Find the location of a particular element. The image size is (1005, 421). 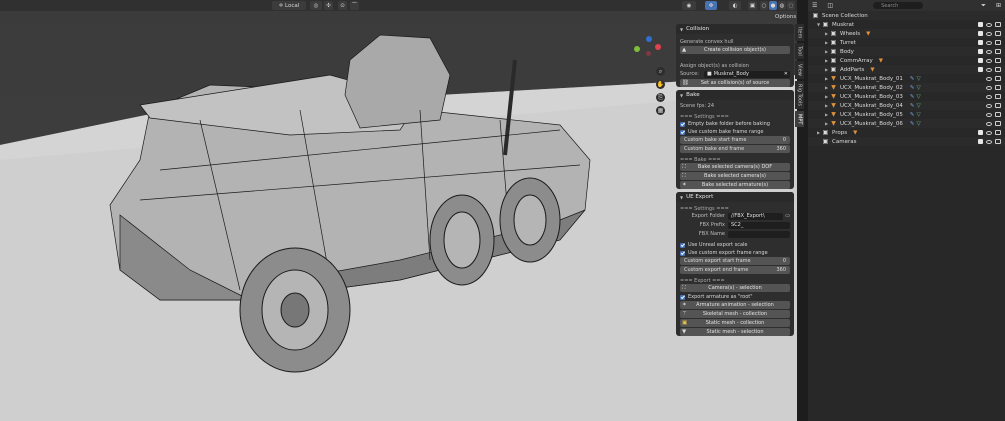

unreal-scale-checkbox: Use Unreal export scale is located at coordinates (735, 245).